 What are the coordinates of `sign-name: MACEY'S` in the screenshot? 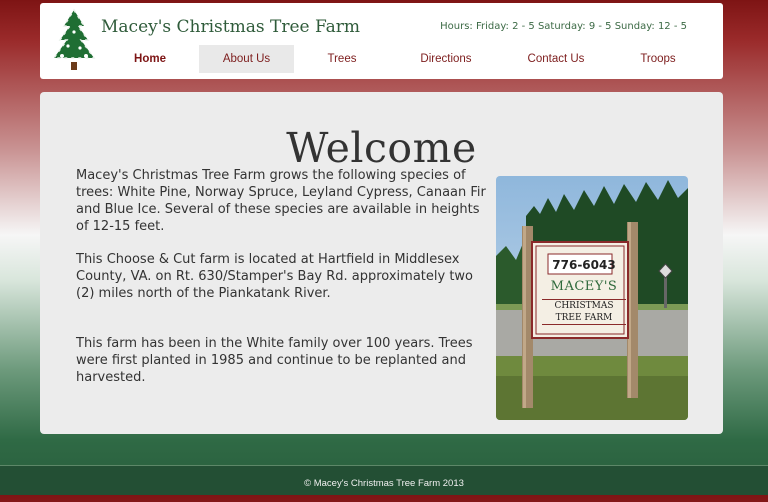 It's located at (584, 286).